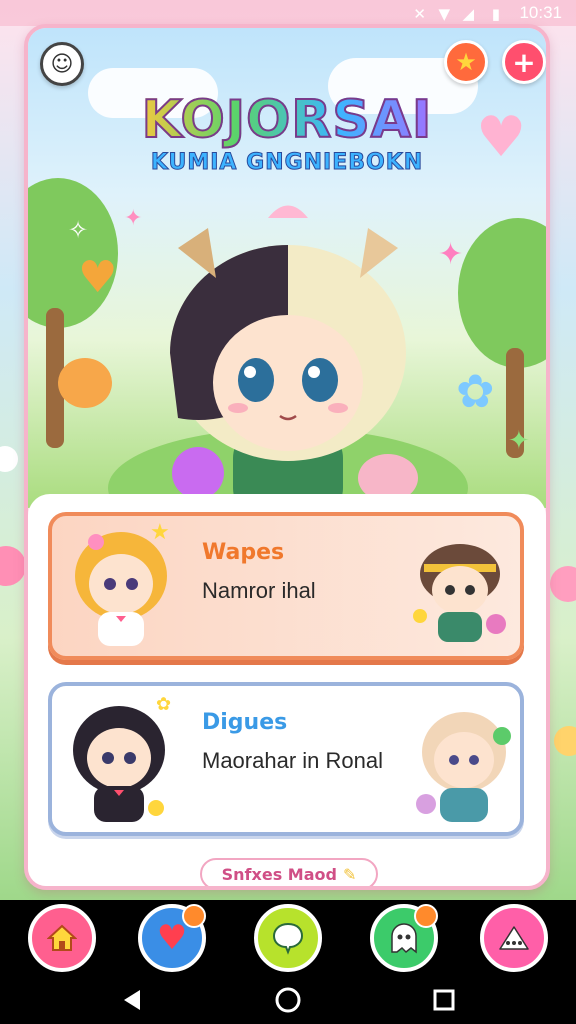  I want to click on profile-button: ☺, so click(62, 64).